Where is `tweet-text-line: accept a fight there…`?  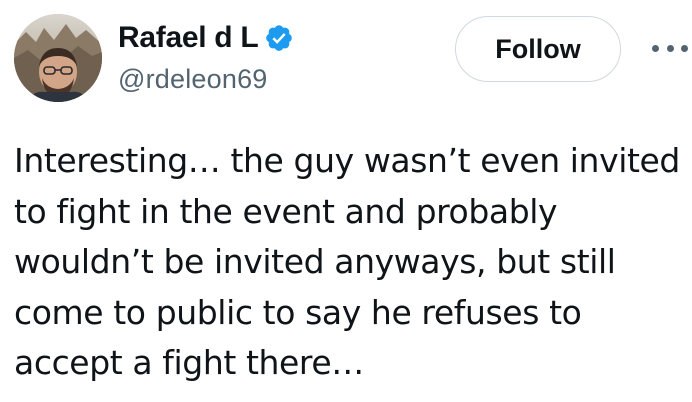 tweet-text-line: accept a fight there… is located at coordinates (189, 362).